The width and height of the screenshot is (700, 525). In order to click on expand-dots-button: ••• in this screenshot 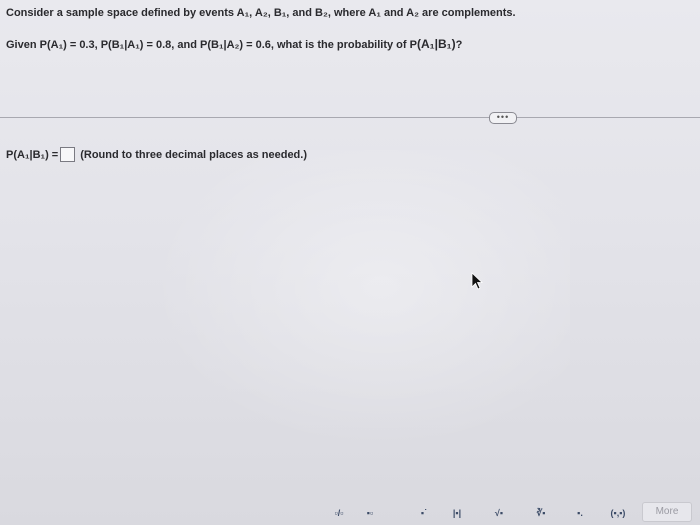, I will do `click(503, 118)`.